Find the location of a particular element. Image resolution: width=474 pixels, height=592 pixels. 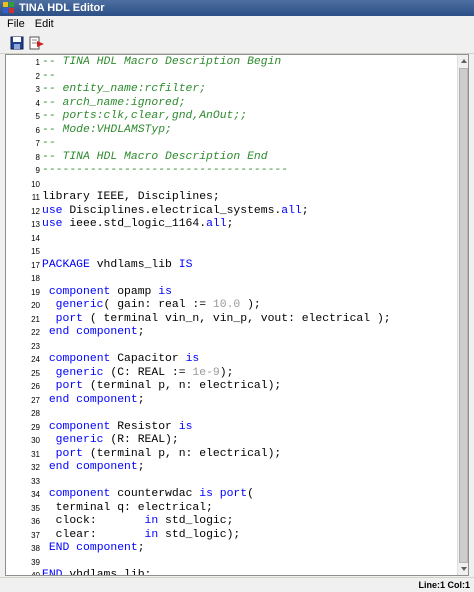

menu-file: File is located at coordinates (16, 24).